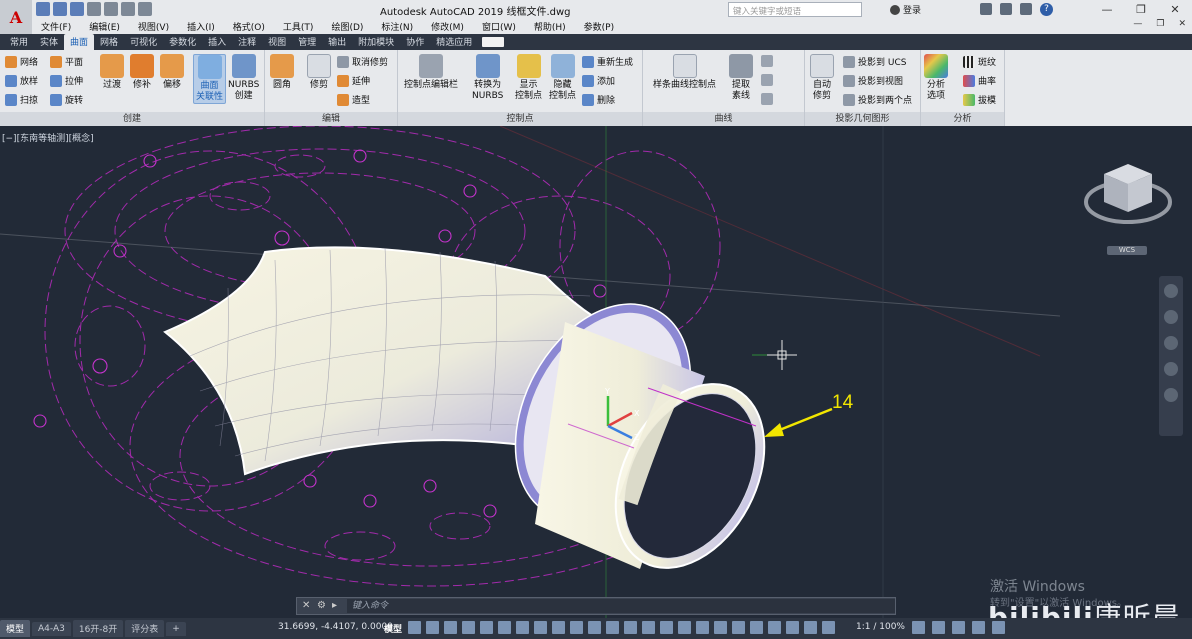 This screenshot has height=639, width=1192. What do you see at coordinates (741, 78) in the screenshot?
I see `extract-isolines-button: 提取 素线` at bounding box center [741, 78].